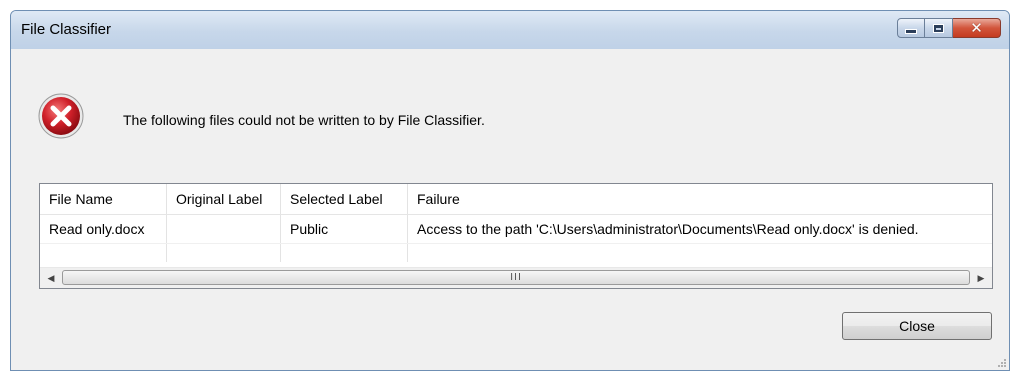  I want to click on column-header-selected-label: Selected Label, so click(344, 199).